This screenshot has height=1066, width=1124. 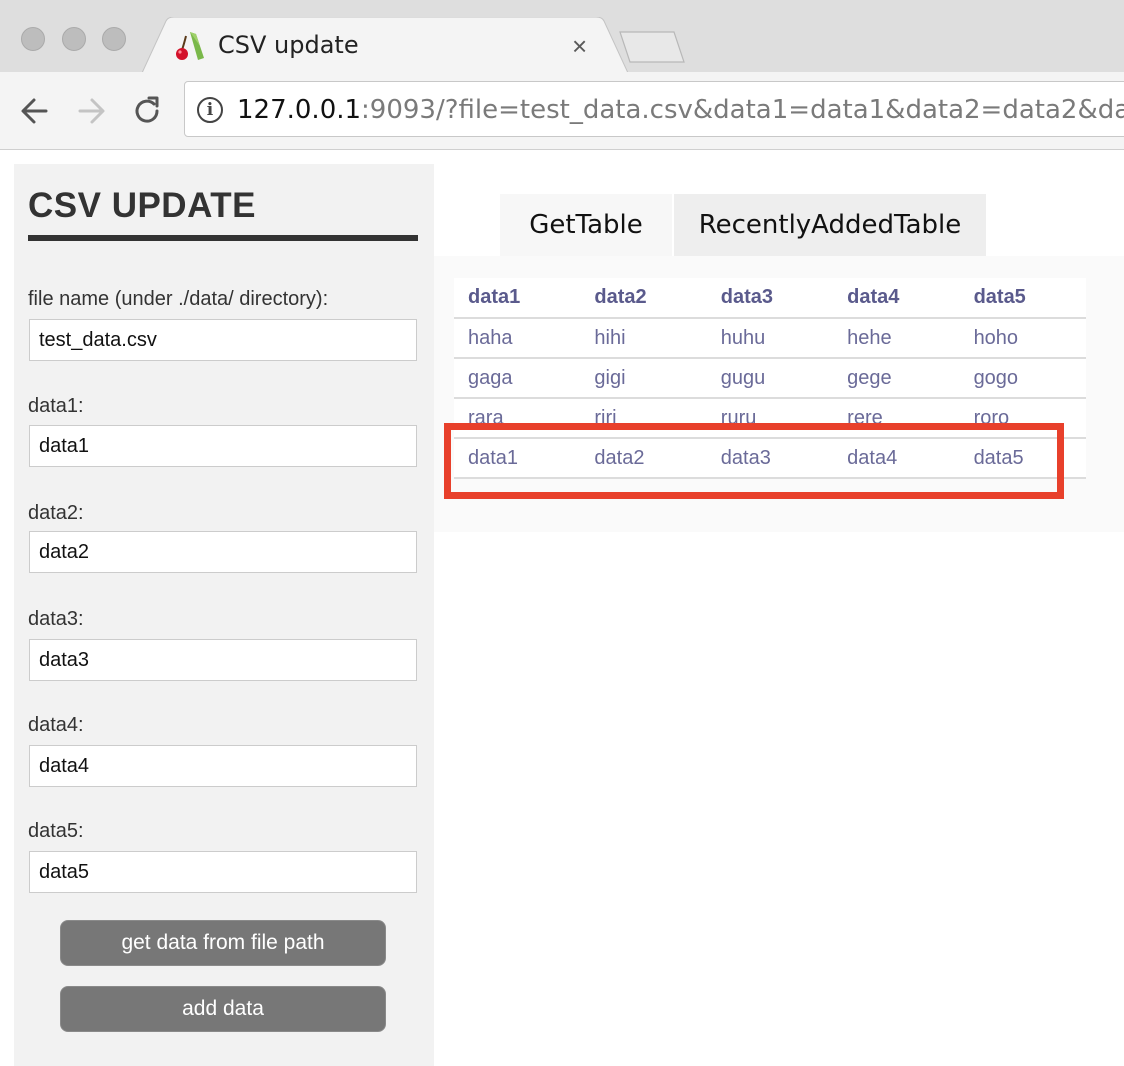 What do you see at coordinates (210, 110) in the screenshot?
I see `info-icon: i` at bounding box center [210, 110].